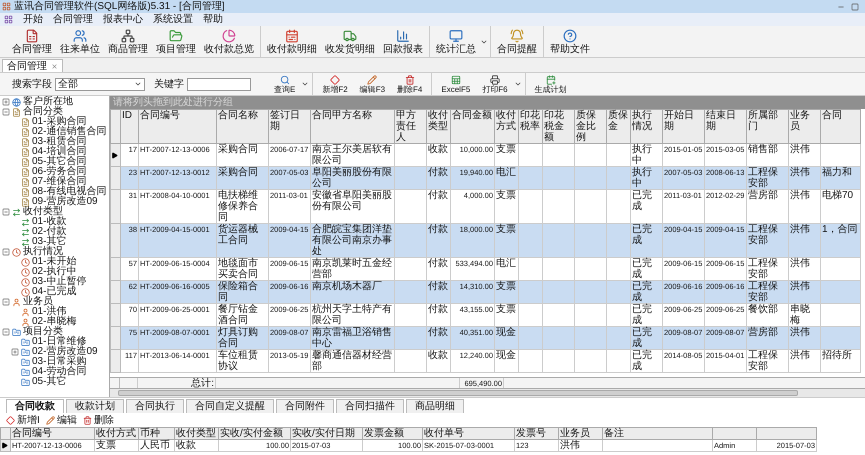 The height and width of the screenshot is (455, 865). Describe the element at coordinates (335, 84) in the screenshot. I see `action-button: 新增F2` at that location.